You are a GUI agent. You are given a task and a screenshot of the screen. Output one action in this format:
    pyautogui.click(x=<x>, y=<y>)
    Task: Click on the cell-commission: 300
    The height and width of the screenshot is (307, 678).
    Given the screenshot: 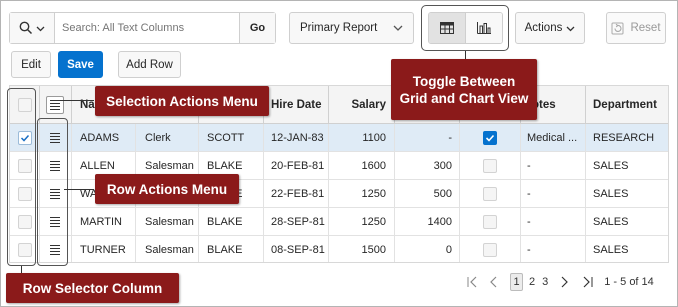 What is the action you would take?
    pyautogui.click(x=424, y=165)
    